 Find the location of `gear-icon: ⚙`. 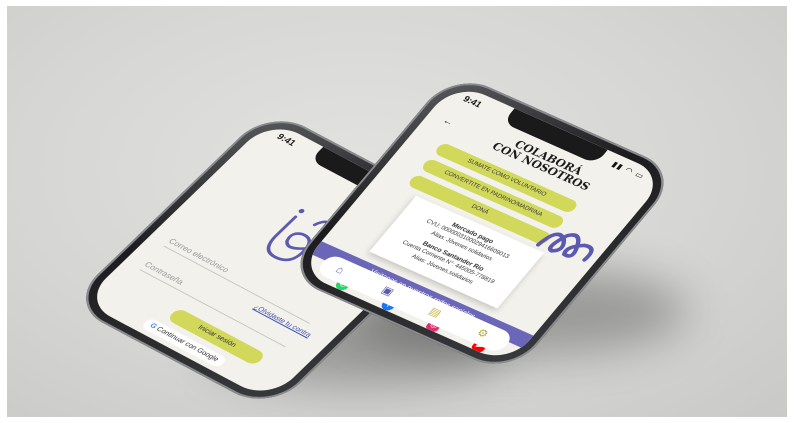

gear-icon: ⚙ is located at coordinates (482, 333).